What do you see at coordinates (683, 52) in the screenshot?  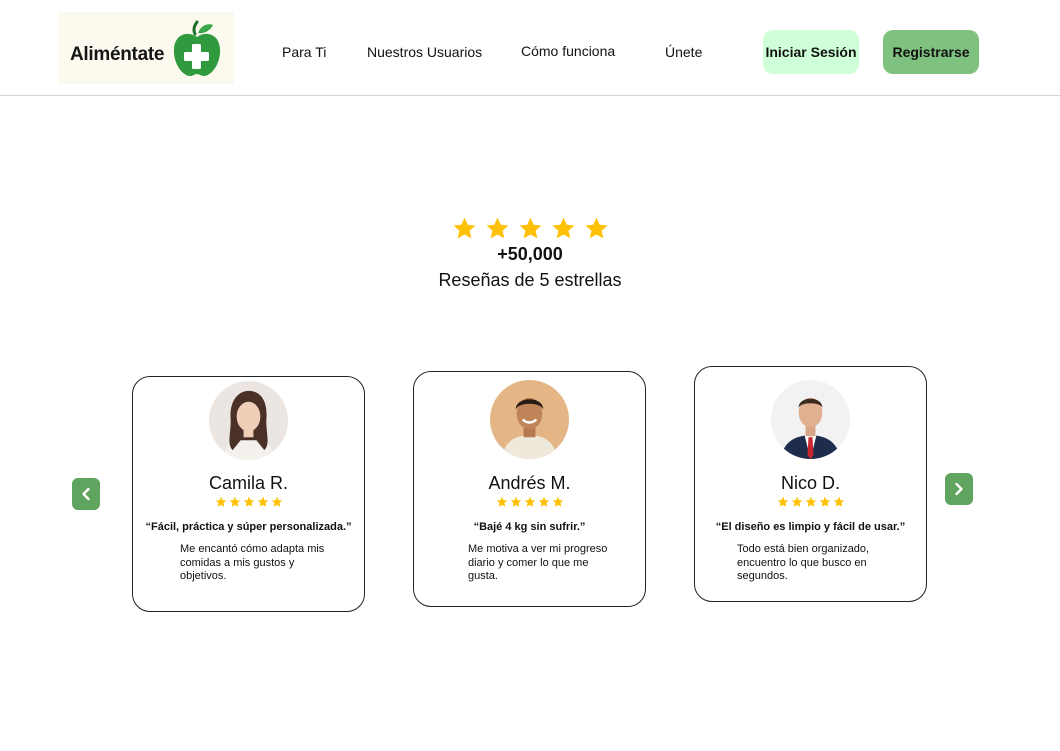 I see `nav-item-unete: Únete` at bounding box center [683, 52].